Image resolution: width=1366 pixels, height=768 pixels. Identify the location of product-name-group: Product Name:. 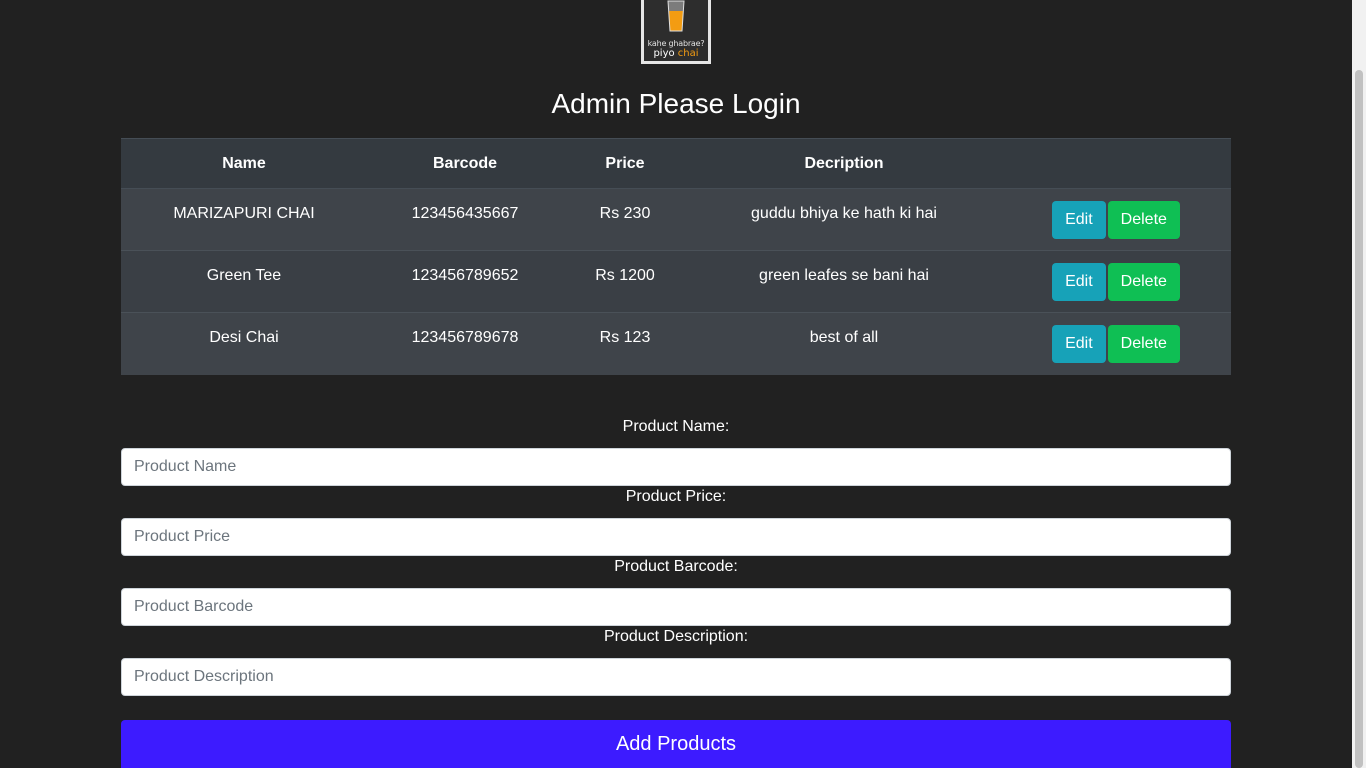
(676, 451).